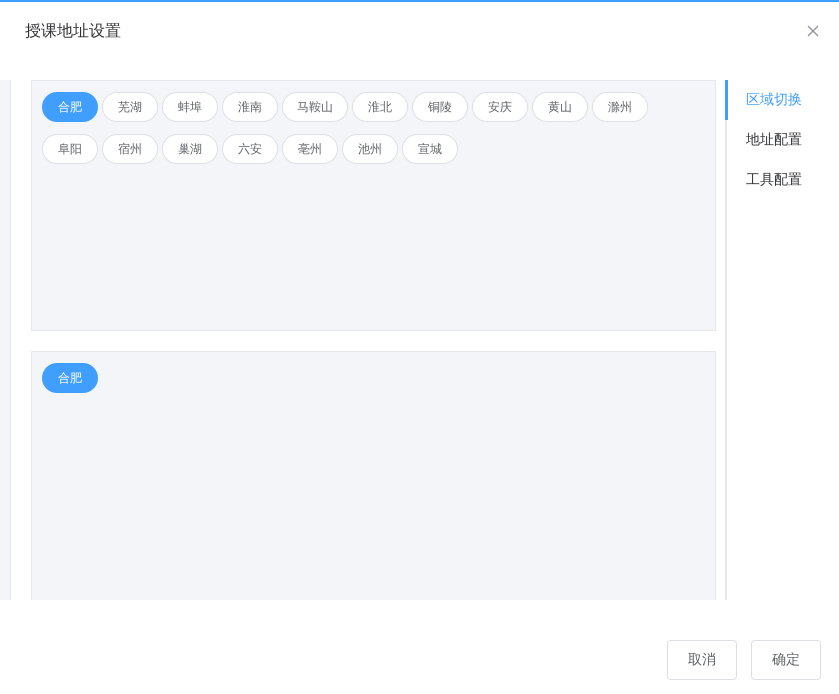 This screenshot has height=694, width=839. Describe the element at coordinates (813, 31) in the screenshot. I see `close-icon` at that location.